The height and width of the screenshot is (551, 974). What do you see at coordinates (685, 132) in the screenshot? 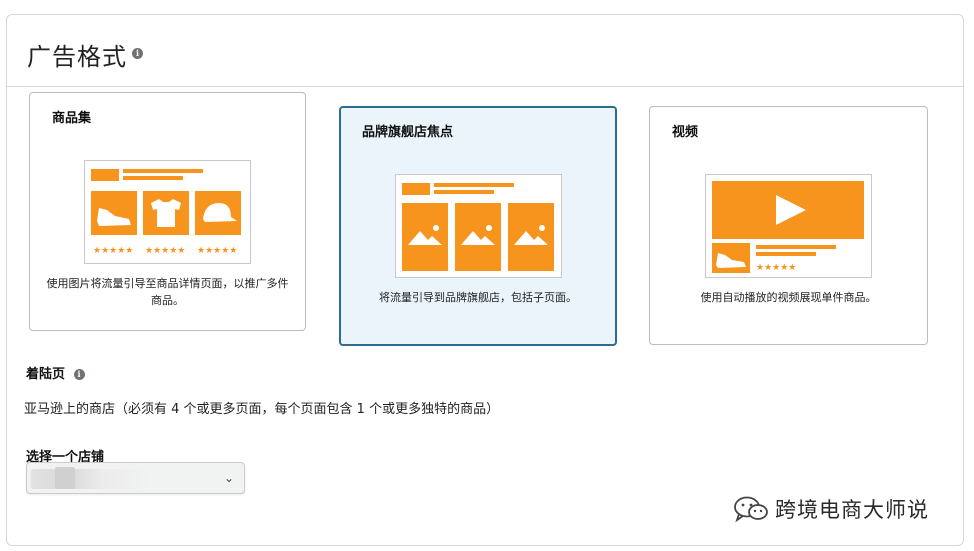
I see `card-title: 视频` at bounding box center [685, 132].